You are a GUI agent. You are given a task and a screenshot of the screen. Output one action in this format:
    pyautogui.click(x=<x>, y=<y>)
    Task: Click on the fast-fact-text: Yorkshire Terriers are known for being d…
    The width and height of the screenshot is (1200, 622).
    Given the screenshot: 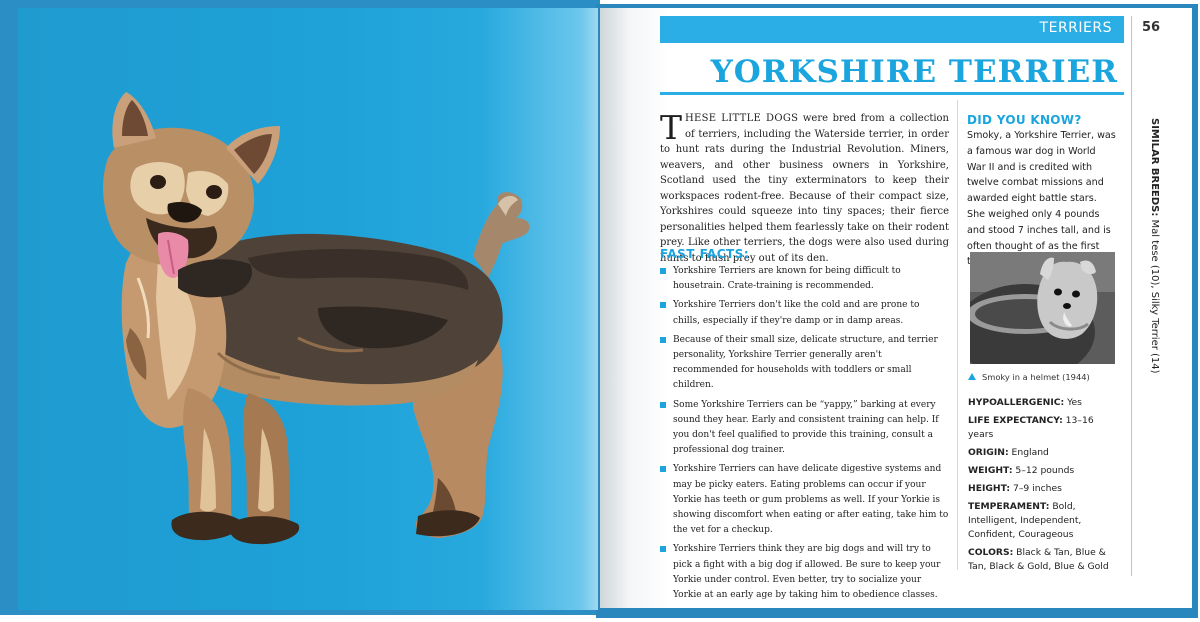 What is the action you would take?
    pyautogui.click(x=787, y=279)
    